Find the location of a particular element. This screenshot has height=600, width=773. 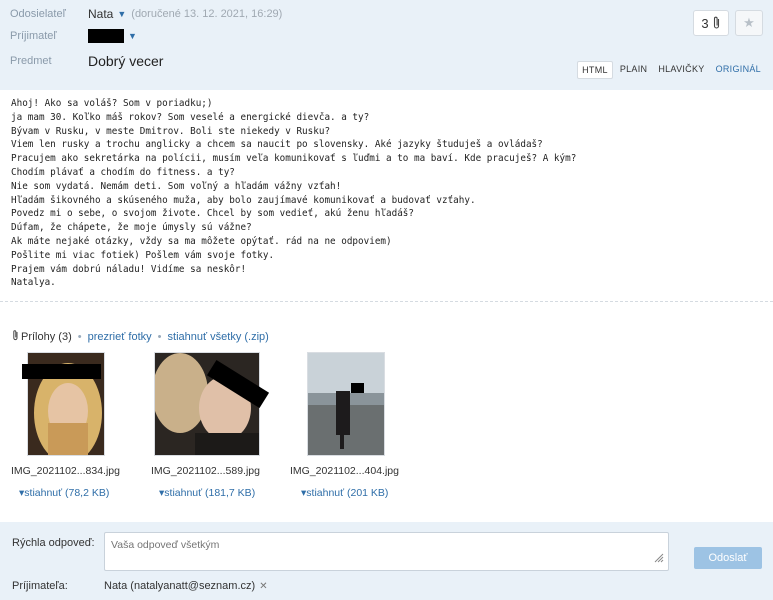

recipients-label: Príjimateľa: is located at coordinates (40, 586).